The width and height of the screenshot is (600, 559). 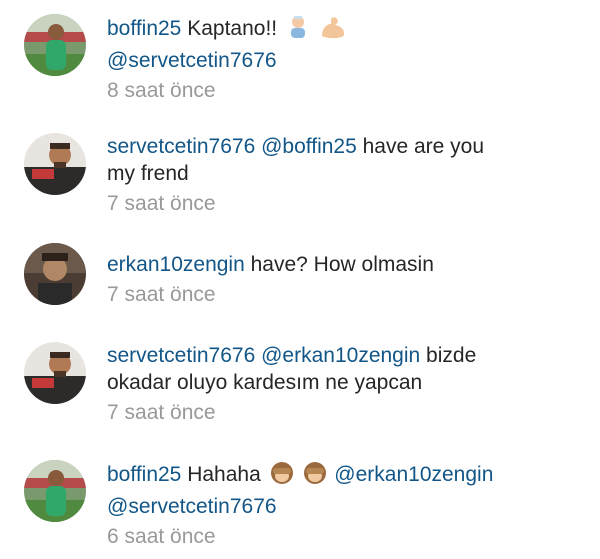 I want to click on baby-bottle-emoji, so click(x=298, y=30).